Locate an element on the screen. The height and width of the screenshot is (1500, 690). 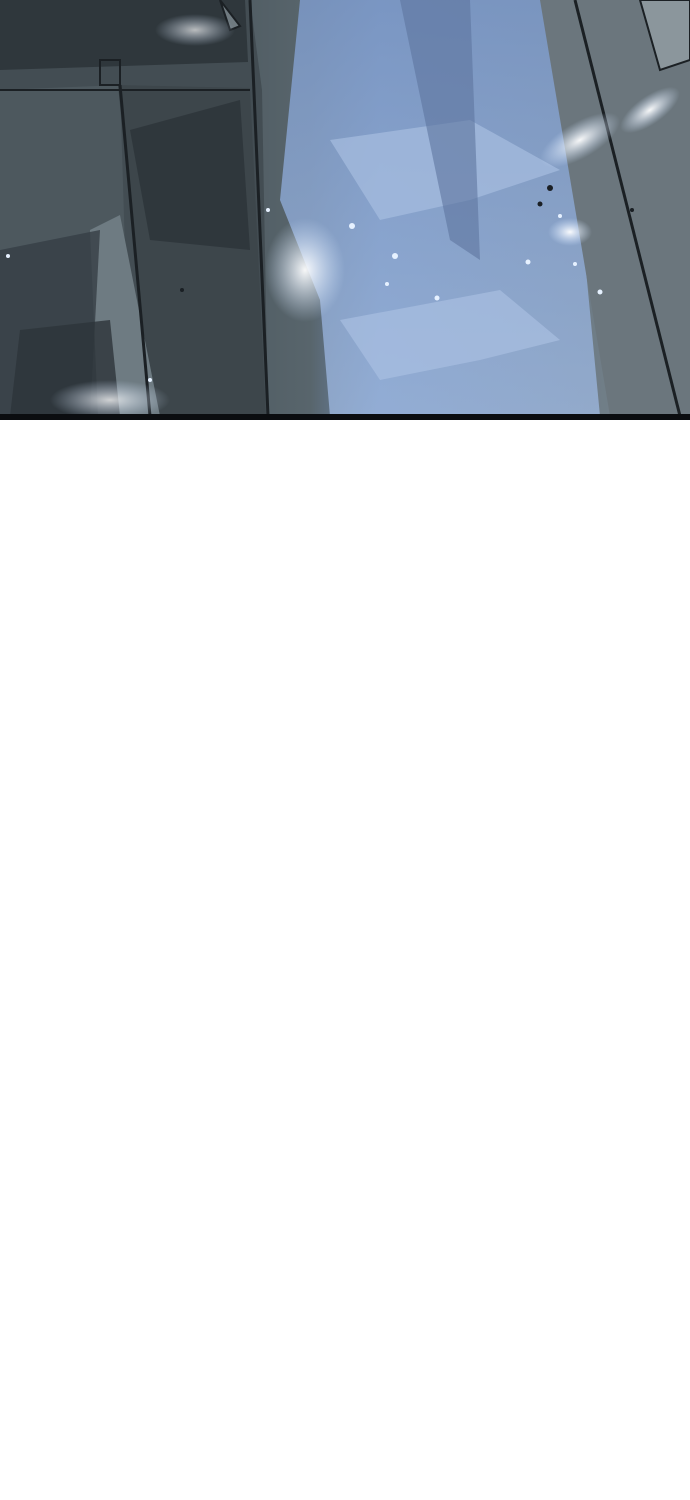
figure-legs is located at coordinates (135, 208).